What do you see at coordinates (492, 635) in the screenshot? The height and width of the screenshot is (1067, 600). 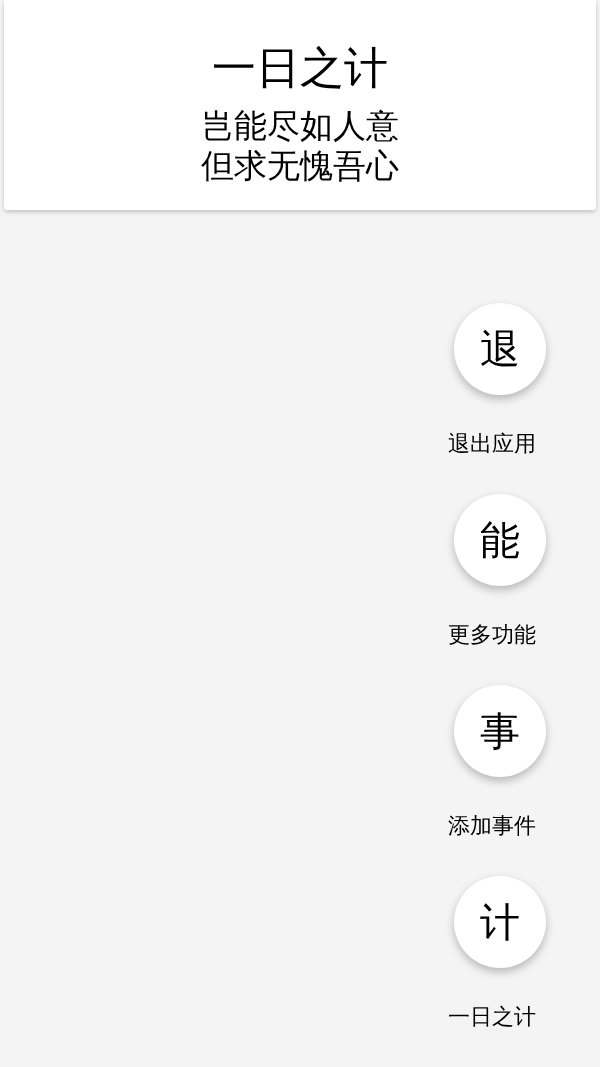 I see `action-label: 更多功能` at bounding box center [492, 635].